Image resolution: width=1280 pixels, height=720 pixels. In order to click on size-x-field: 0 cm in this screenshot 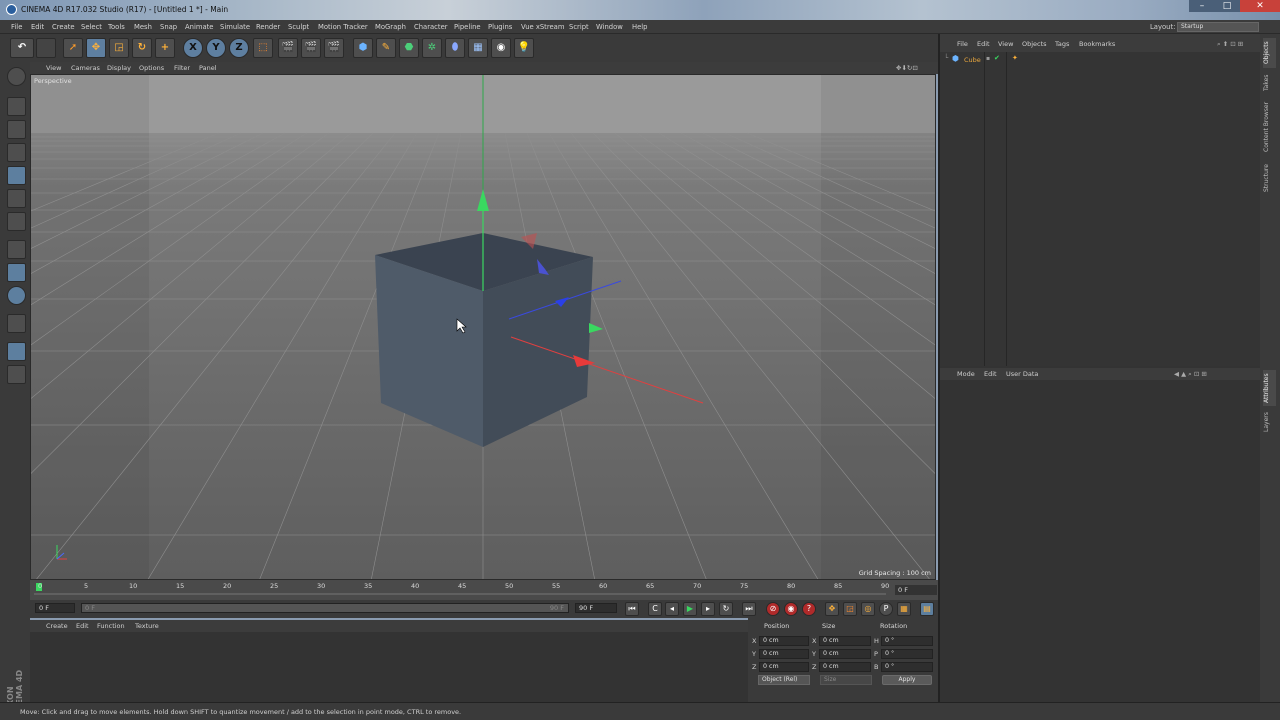, I will do `click(845, 641)`.